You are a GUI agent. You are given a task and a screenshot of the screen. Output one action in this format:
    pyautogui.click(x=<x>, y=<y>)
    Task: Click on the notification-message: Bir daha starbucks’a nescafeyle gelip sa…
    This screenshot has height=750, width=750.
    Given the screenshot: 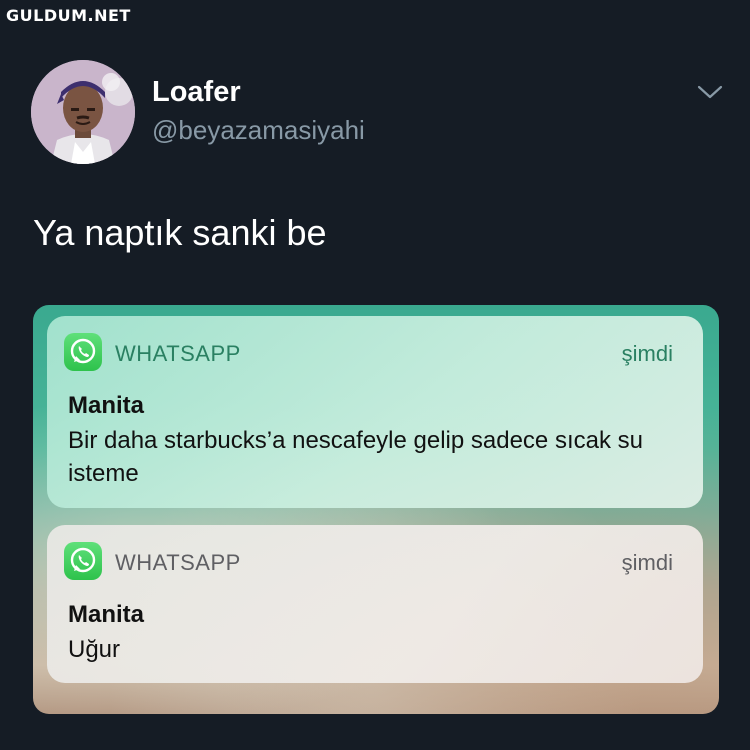 What is the action you would take?
    pyautogui.click(x=355, y=457)
    